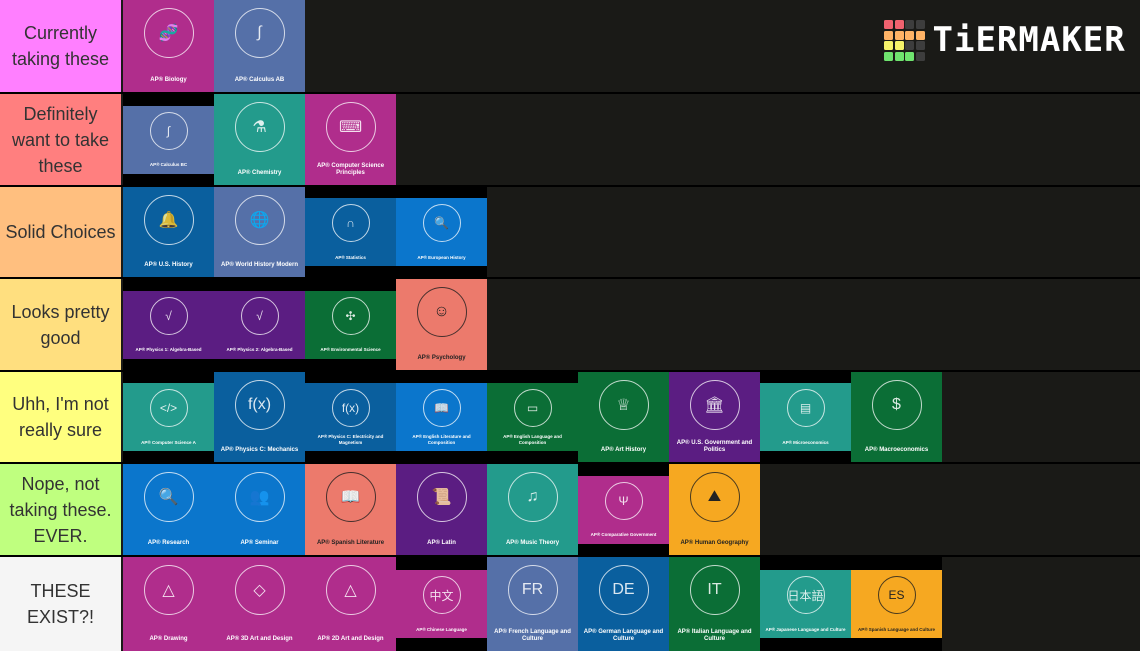 The height and width of the screenshot is (651, 1140). I want to click on tier-item: 日本語 AP® Japanese Language and Culture, so click(805, 604).